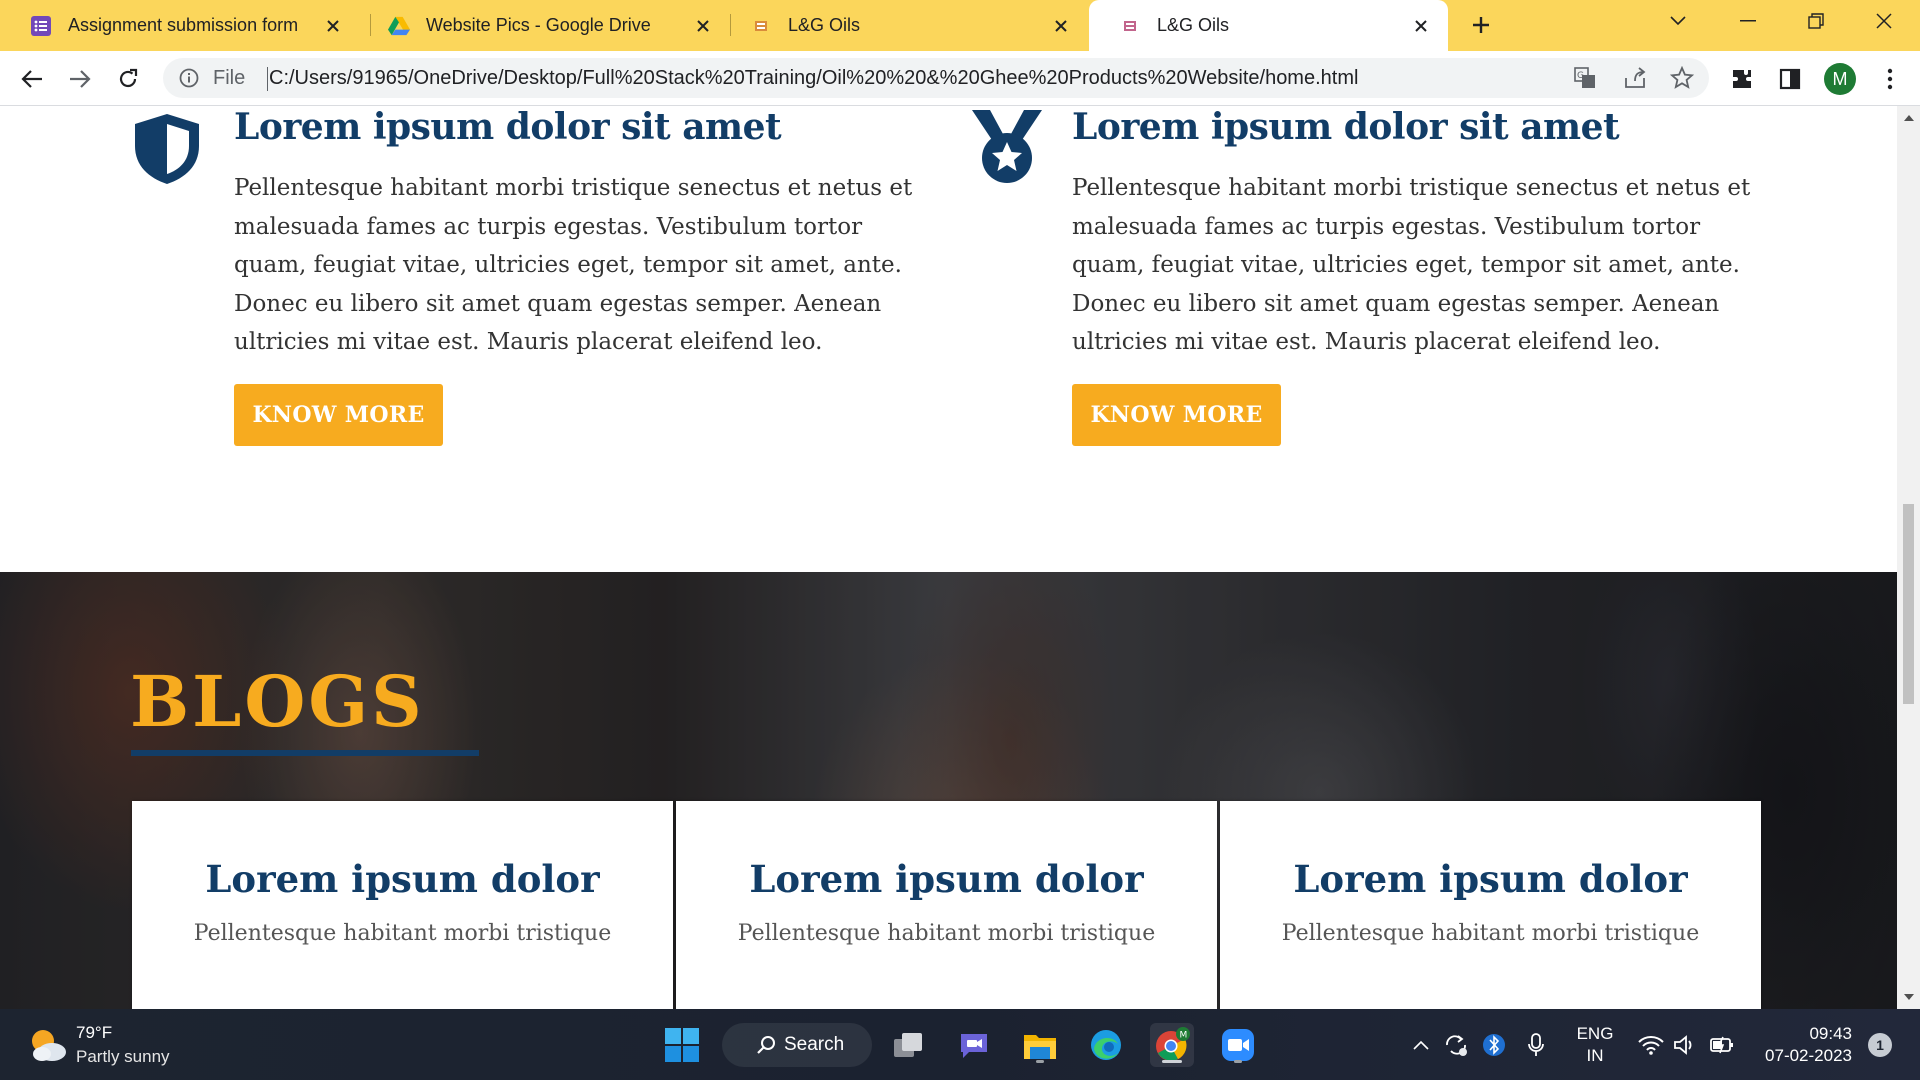  I want to click on translate-icon: G, so click(1585, 78).